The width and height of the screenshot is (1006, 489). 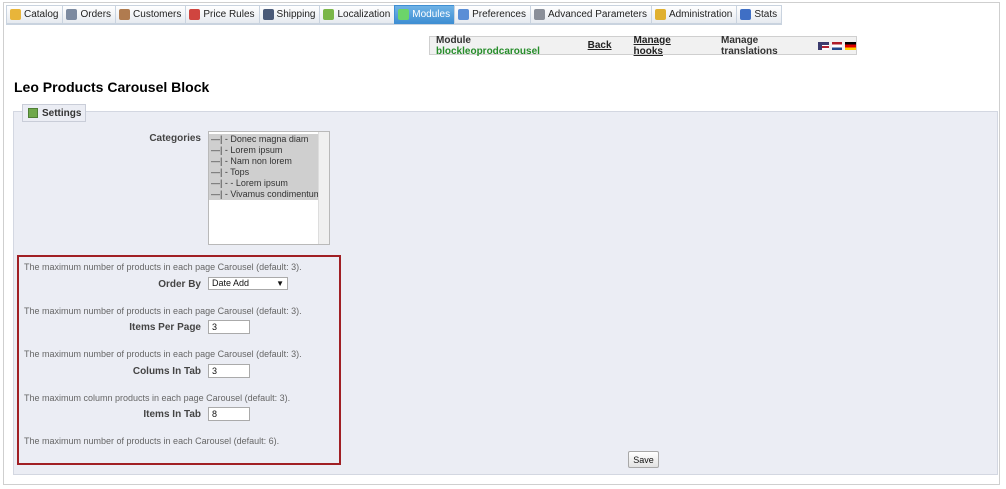 I want to click on save-button: Save, so click(x=643, y=459).